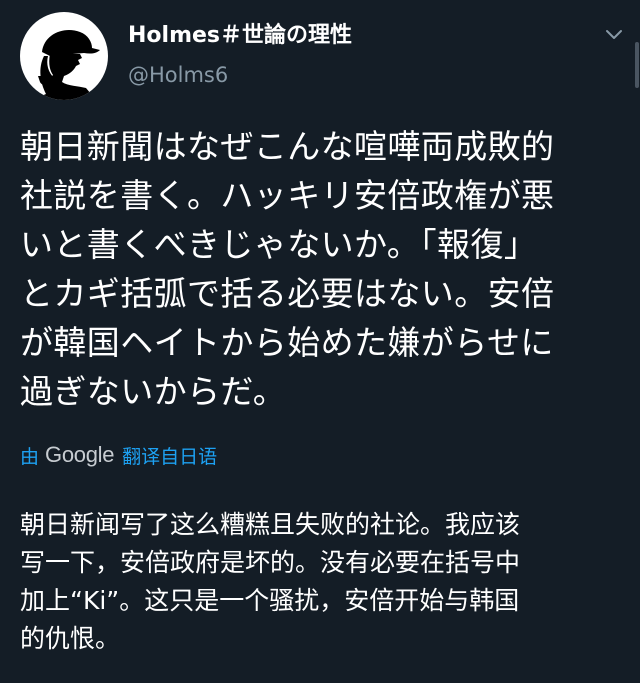  I want to click on avatar, so click(64, 56).